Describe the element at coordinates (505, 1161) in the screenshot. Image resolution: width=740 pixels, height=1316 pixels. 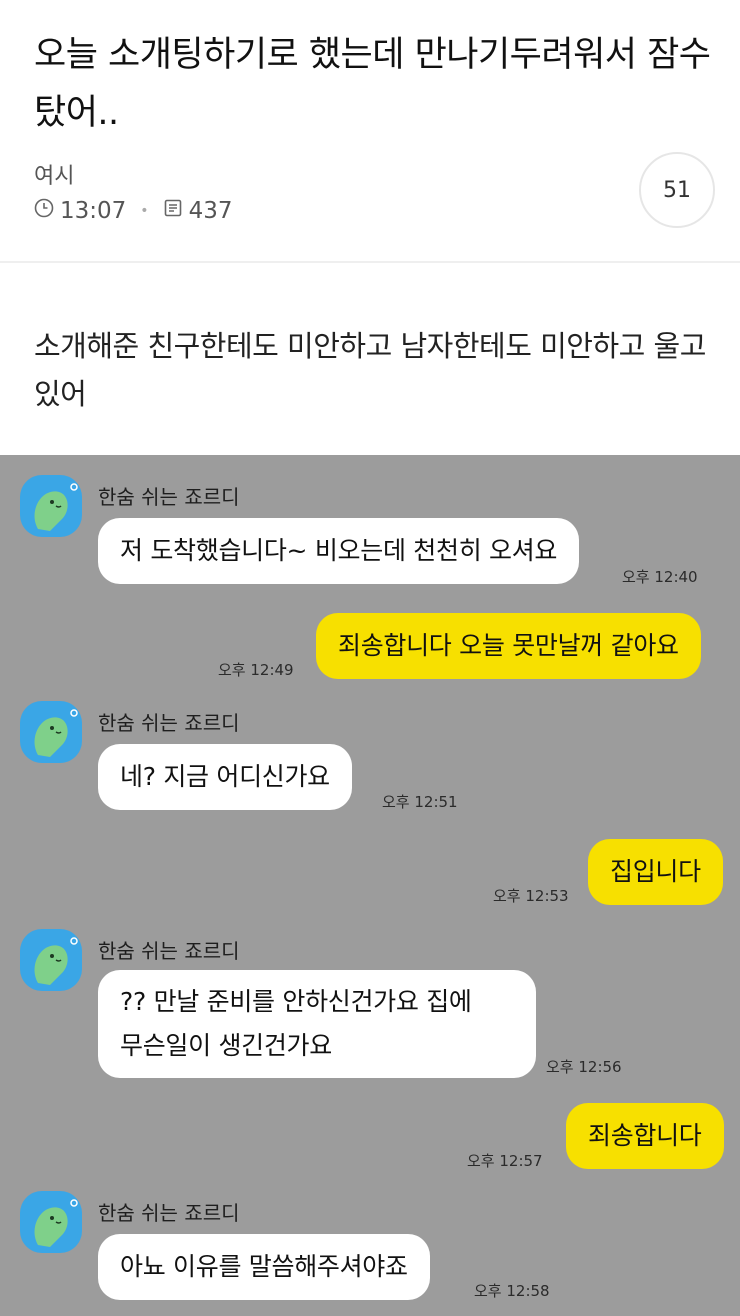
I see `message-time: 오후 12:57` at that location.